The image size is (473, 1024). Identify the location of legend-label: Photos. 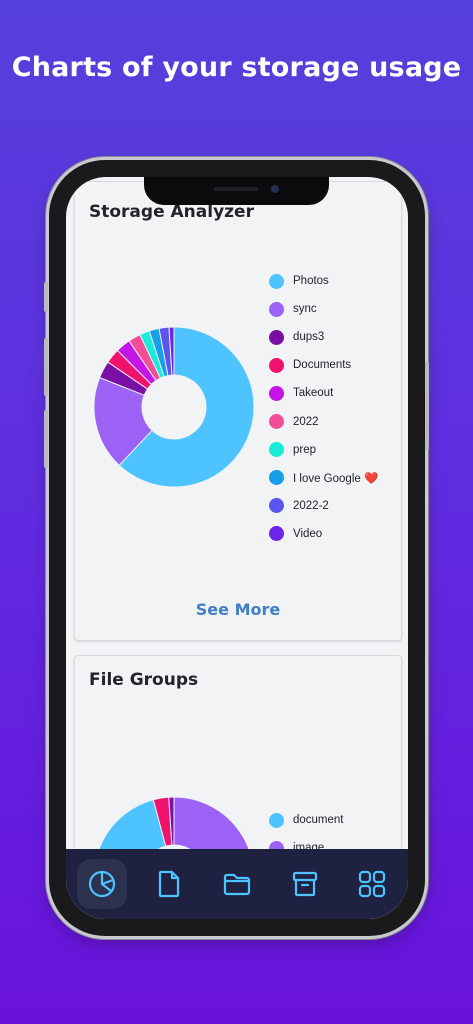
(311, 281).